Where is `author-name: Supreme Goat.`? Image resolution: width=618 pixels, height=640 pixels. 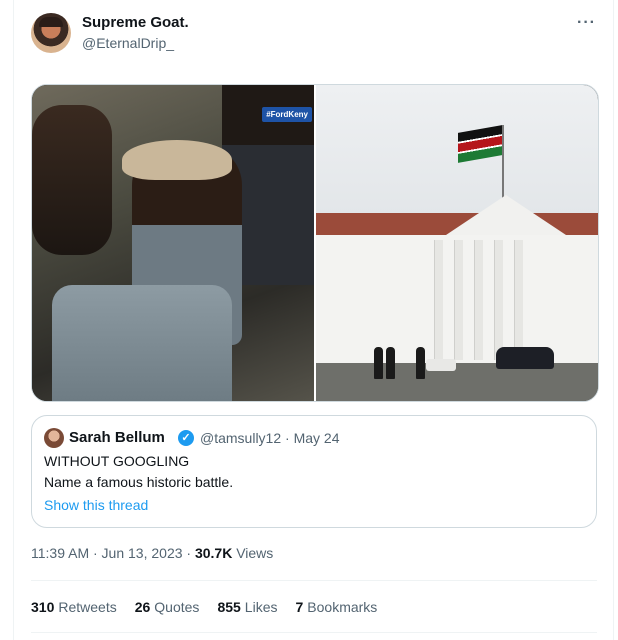 author-name: Supreme Goat. is located at coordinates (135, 22).